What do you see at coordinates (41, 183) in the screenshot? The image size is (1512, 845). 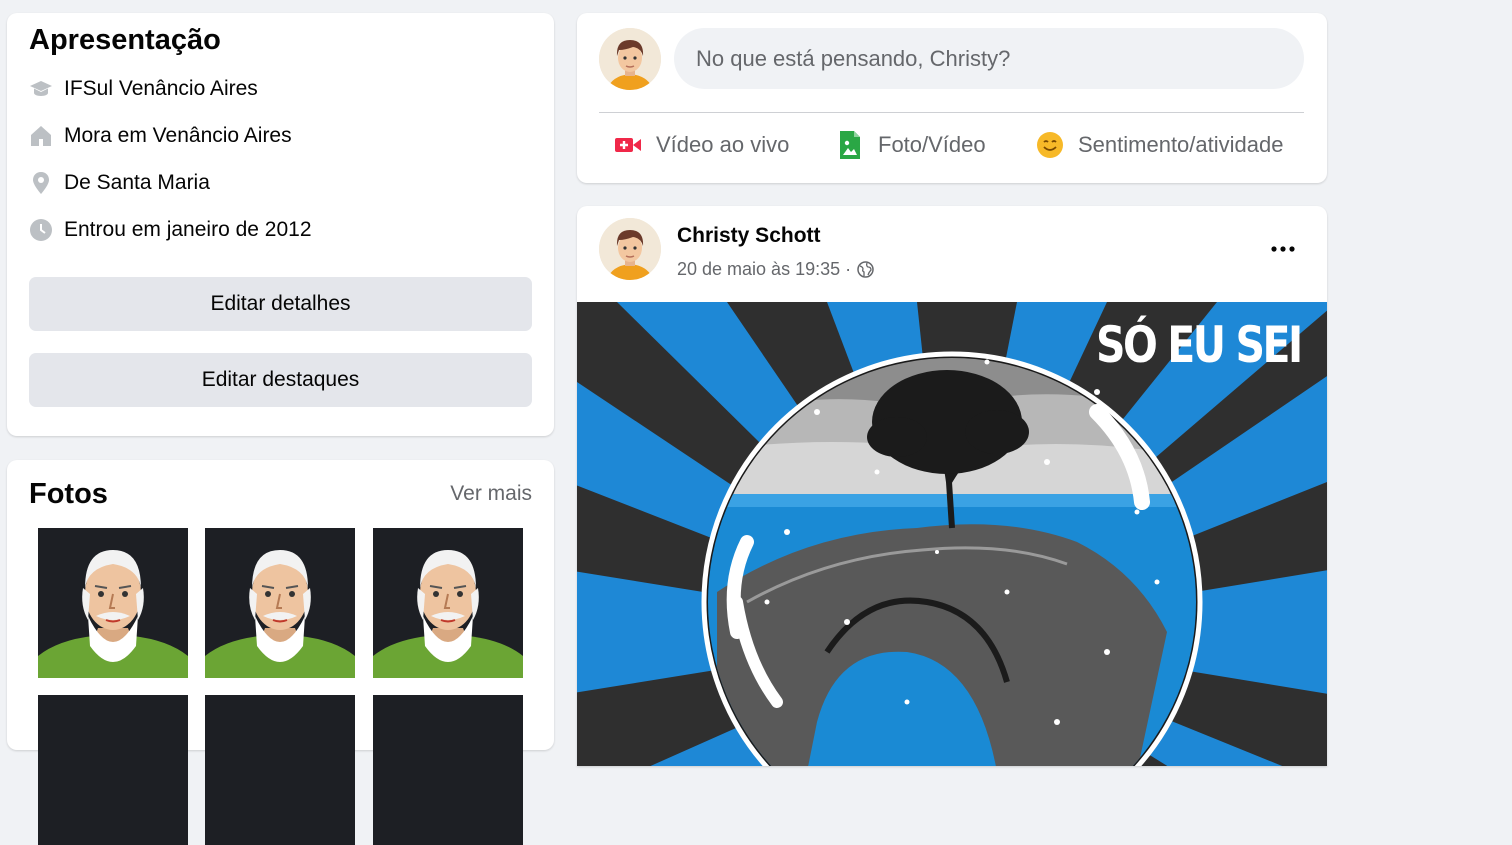 I see `location-pin-icon` at bounding box center [41, 183].